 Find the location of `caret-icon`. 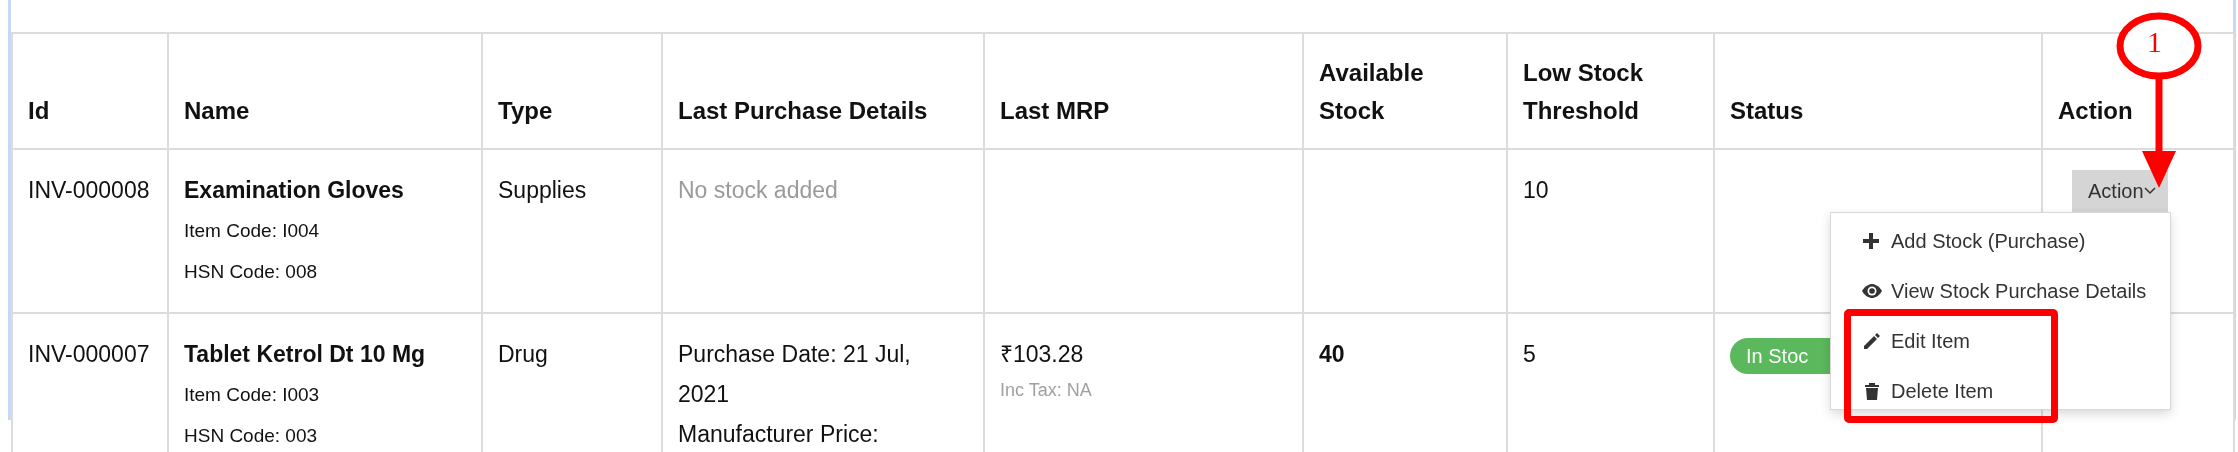

caret-icon is located at coordinates (2149, 191).